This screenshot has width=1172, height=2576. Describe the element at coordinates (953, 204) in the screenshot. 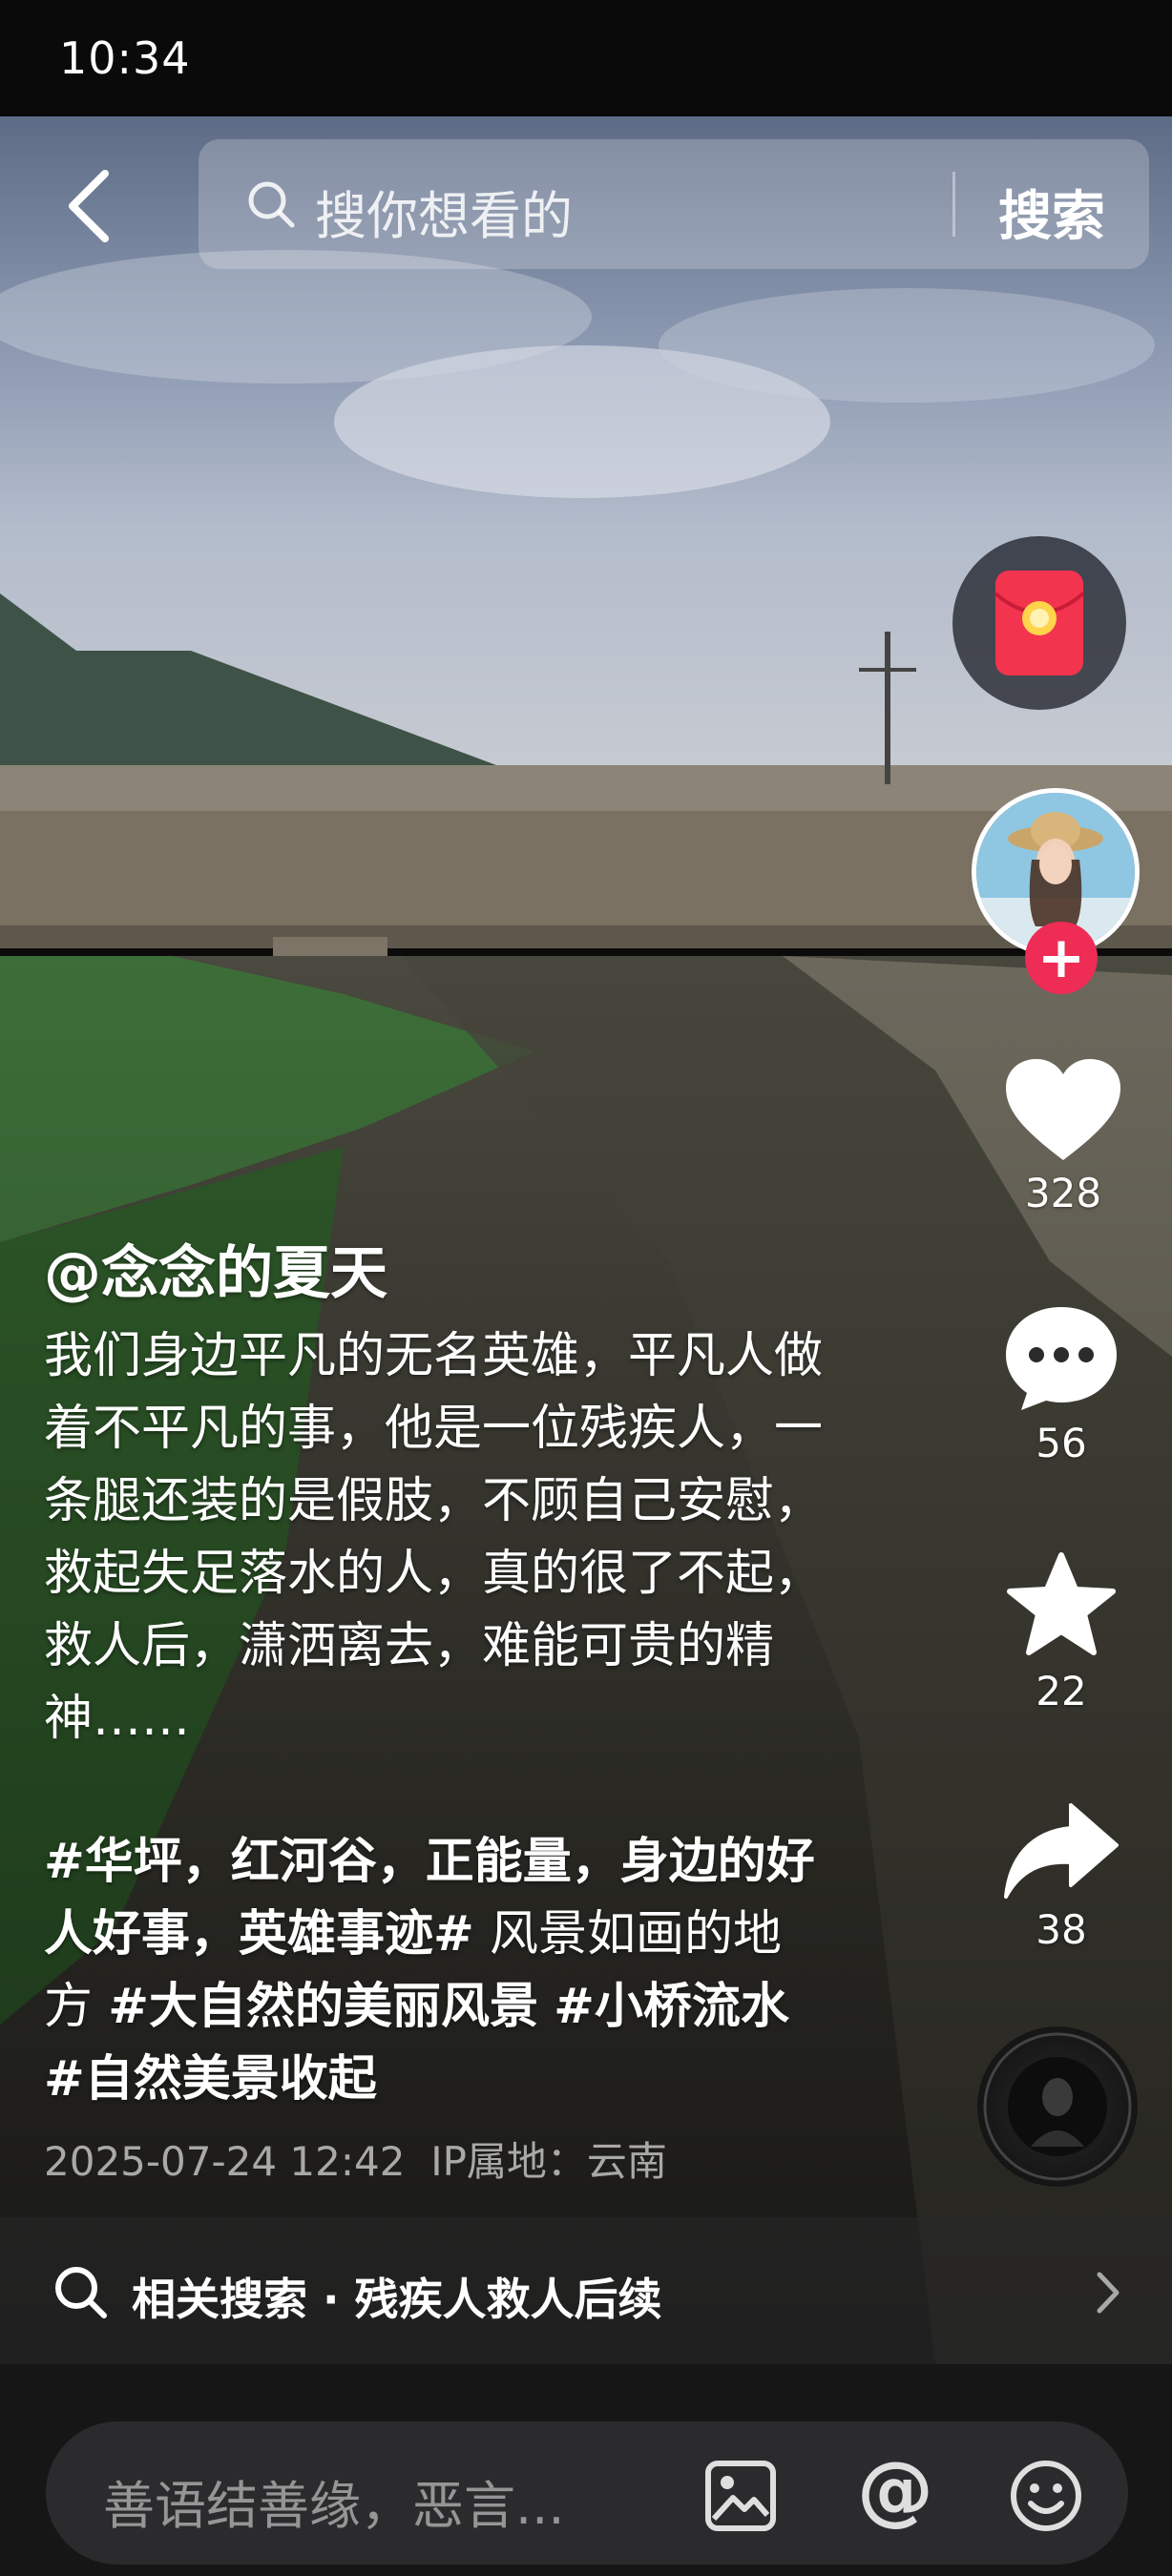

I see `search-divider` at that location.